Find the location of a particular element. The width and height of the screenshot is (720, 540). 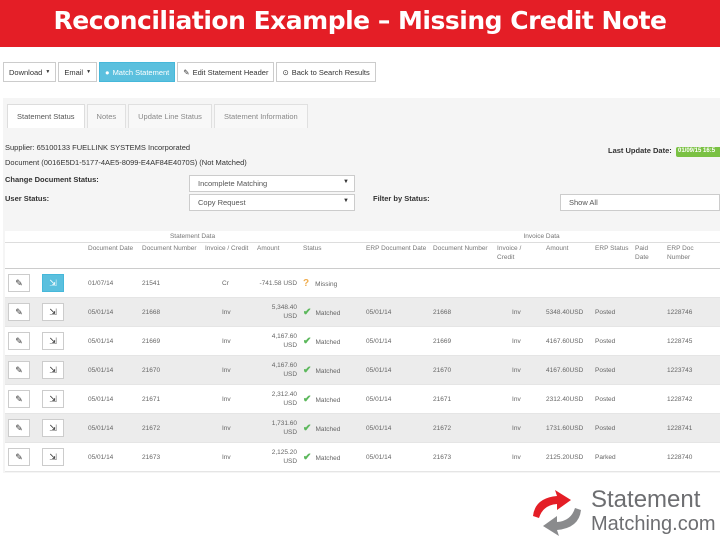

invoice-amount: 2125.20USD is located at coordinates (568, 457).